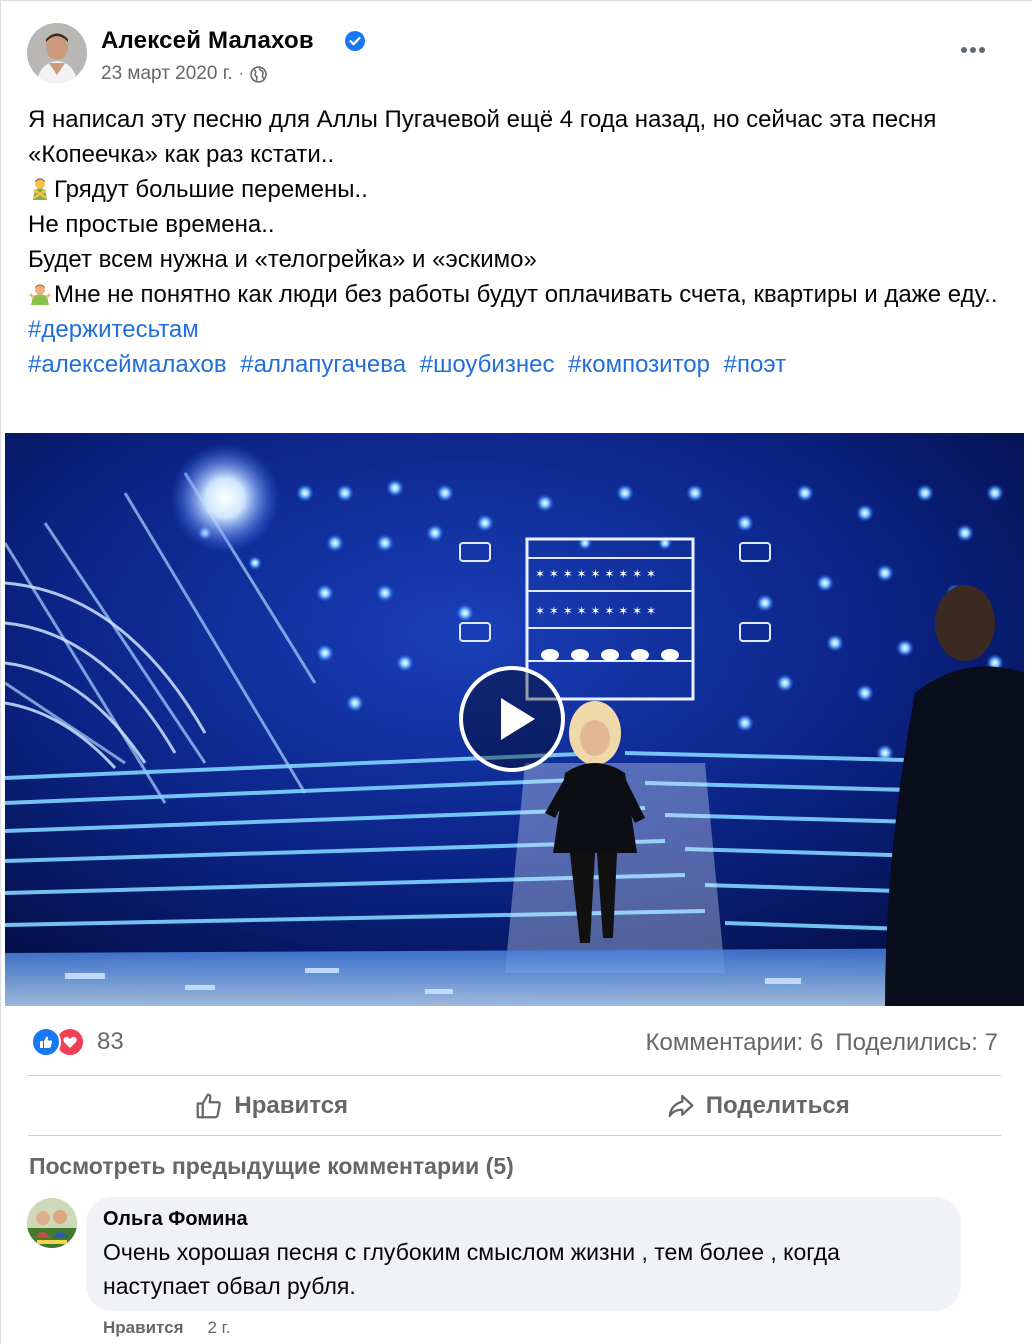 The height and width of the screenshot is (1344, 1032). Describe the element at coordinates (518, 189) in the screenshot. I see `post-line-with-emoji: Грядут большие перемены..` at that location.